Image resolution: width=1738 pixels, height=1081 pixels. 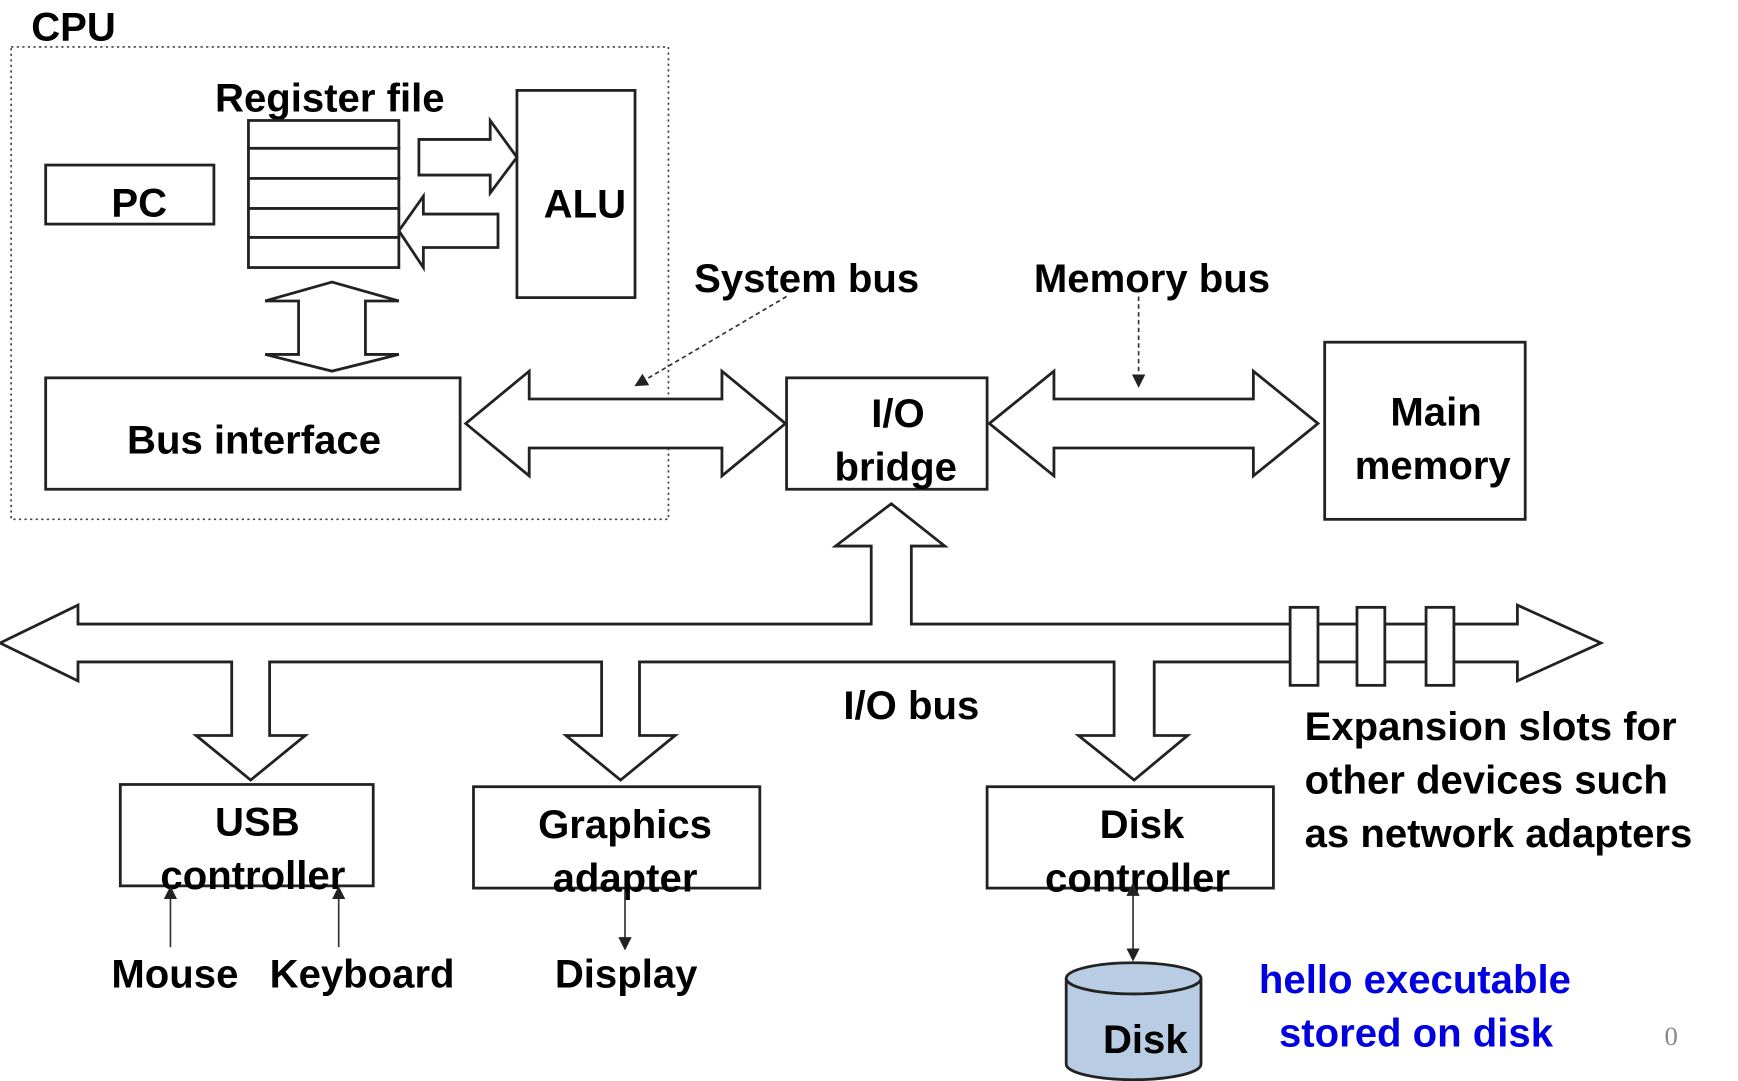 I want to click on register-file-label: Register file, so click(x=330, y=99).